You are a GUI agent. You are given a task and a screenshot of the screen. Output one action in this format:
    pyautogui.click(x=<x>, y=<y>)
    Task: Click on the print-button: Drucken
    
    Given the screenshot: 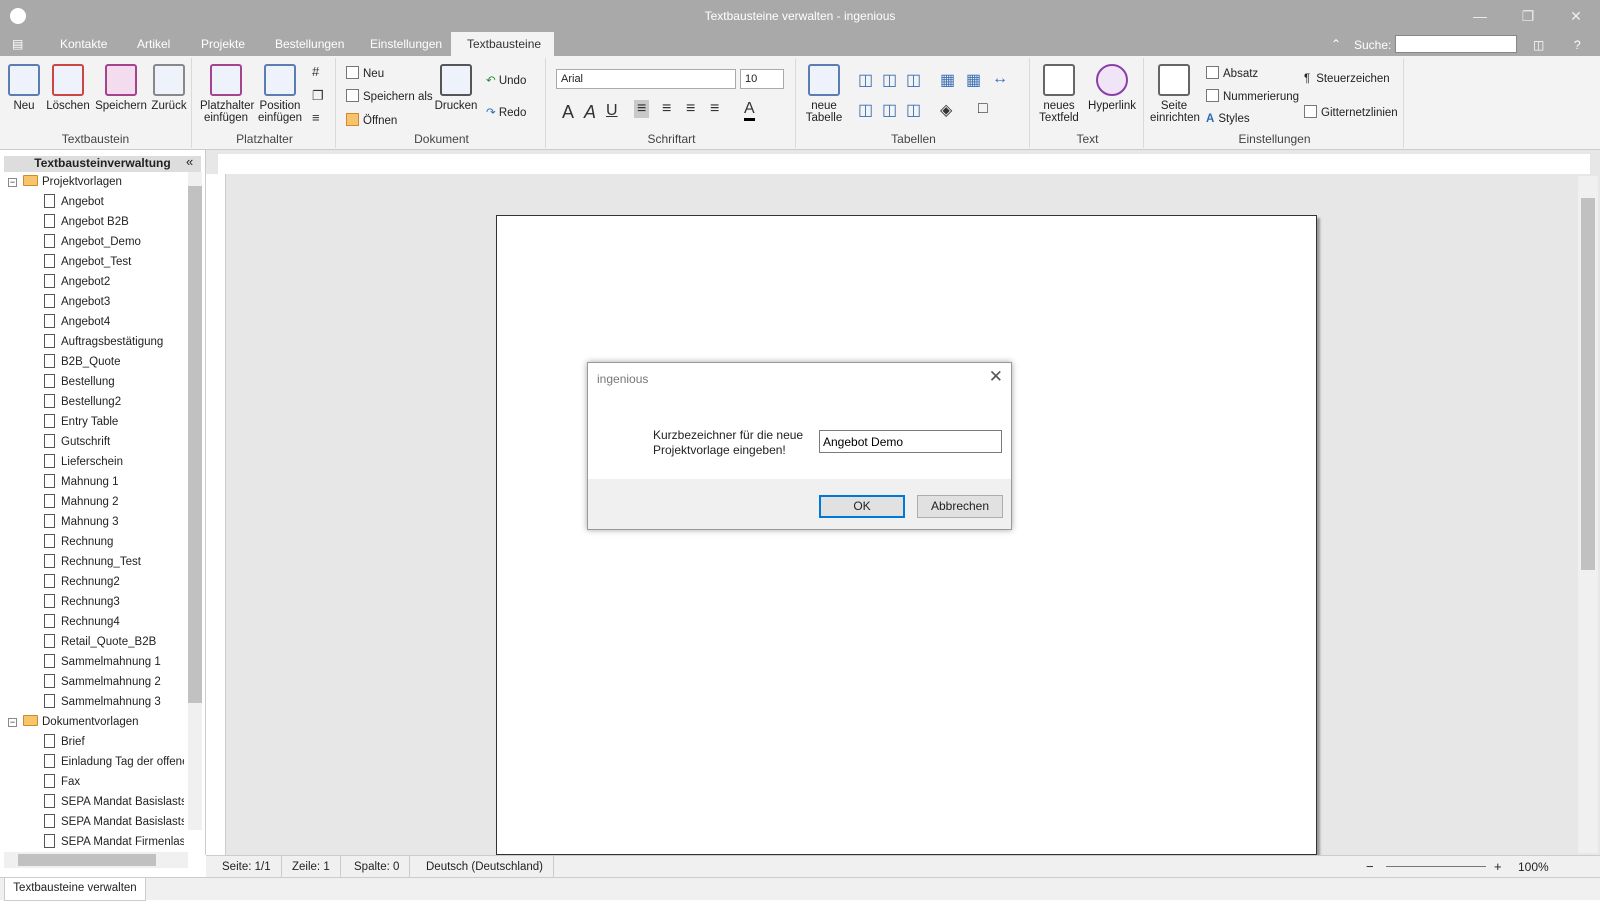 What is the action you would take?
    pyautogui.click(x=456, y=88)
    